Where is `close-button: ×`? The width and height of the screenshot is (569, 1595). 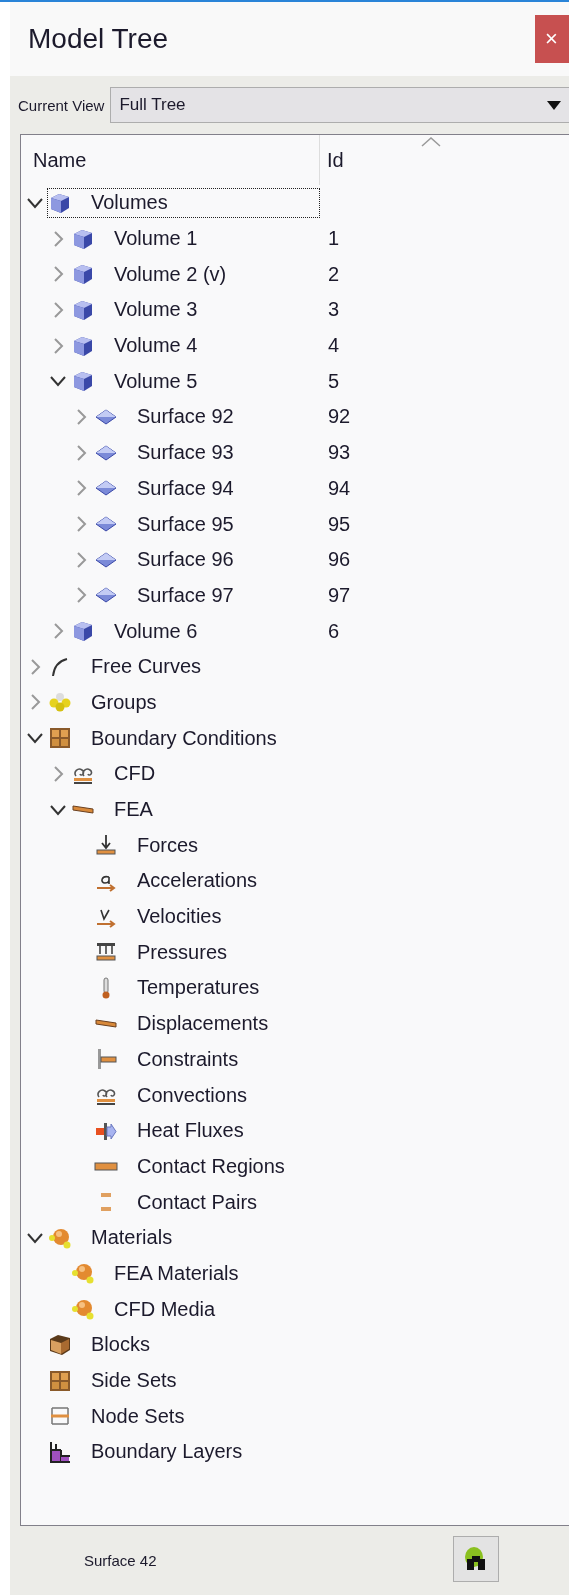
close-button: × is located at coordinates (552, 39).